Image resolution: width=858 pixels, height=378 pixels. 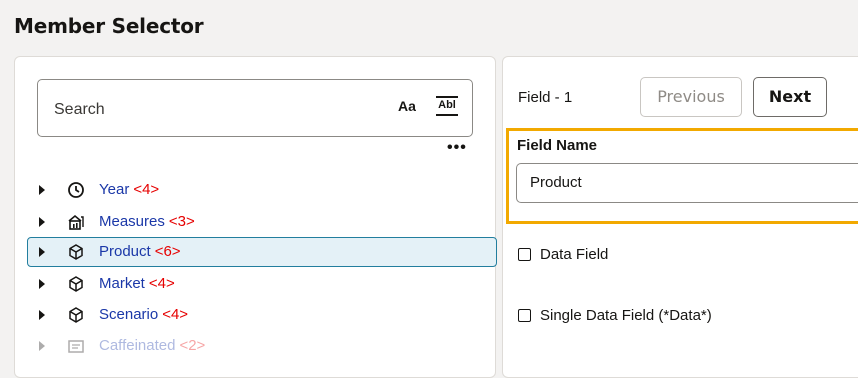 What do you see at coordinates (261, 190) in the screenshot?
I see `tree-item-year: Year <4>` at bounding box center [261, 190].